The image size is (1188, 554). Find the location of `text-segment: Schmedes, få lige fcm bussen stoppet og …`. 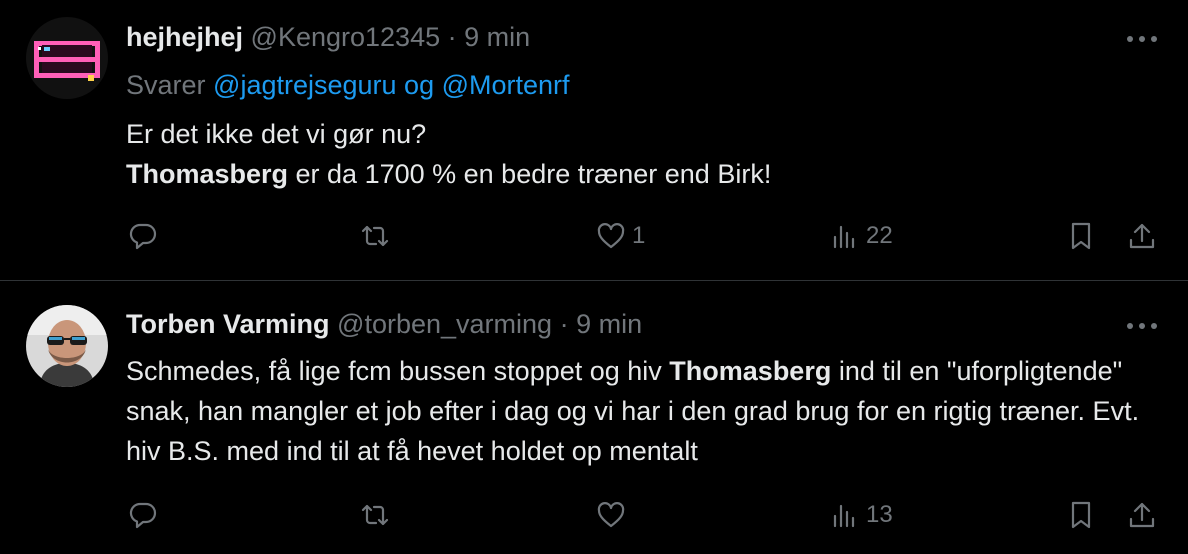

text-segment: Schmedes, få lige fcm bussen stoppet og … is located at coordinates (398, 371).